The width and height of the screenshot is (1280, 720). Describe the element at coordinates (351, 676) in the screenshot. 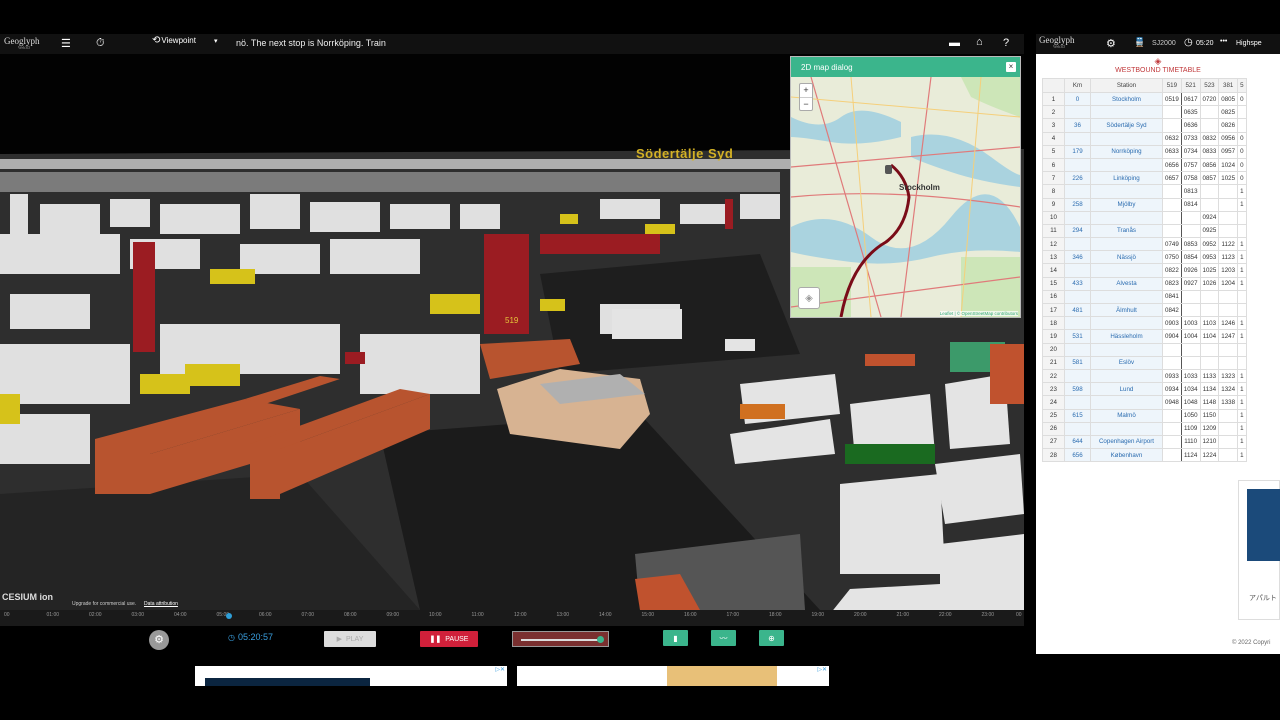

I see `ad-banner-left: ▷✕` at that location.